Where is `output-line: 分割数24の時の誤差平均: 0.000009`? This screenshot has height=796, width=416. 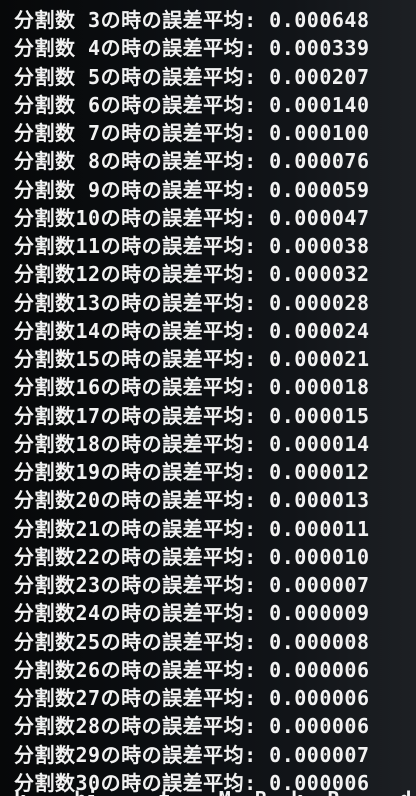 output-line: 分割数24の時の誤差平均: 0.000009 is located at coordinates (192, 613).